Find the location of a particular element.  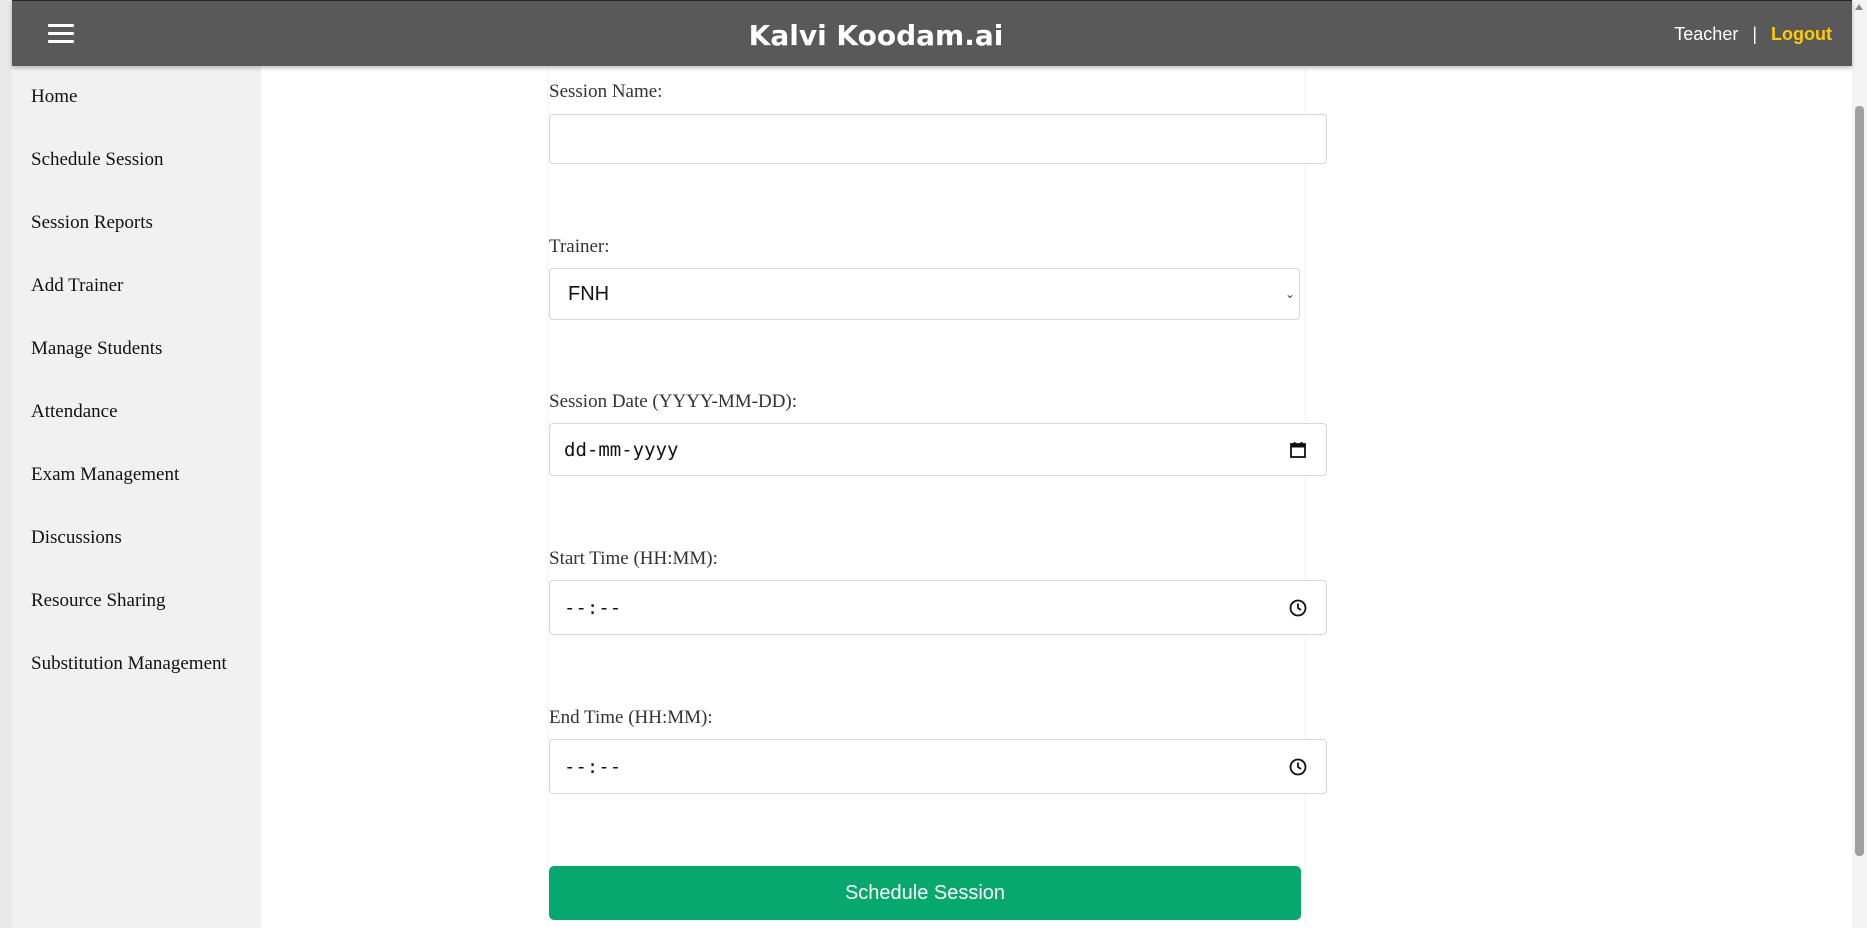

sidebar-item-discussions: Discussions is located at coordinates (136, 554).